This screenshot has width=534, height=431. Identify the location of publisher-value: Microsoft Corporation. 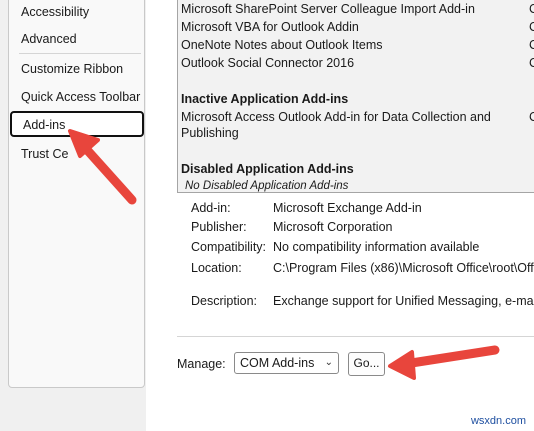
(333, 227).